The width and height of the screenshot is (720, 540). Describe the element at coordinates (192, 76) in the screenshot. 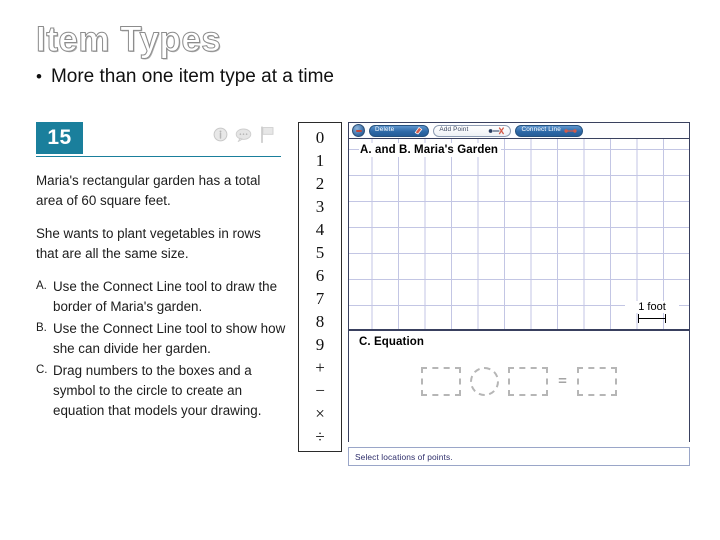

I see `bullet-text: More than one item type at a time` at that location.